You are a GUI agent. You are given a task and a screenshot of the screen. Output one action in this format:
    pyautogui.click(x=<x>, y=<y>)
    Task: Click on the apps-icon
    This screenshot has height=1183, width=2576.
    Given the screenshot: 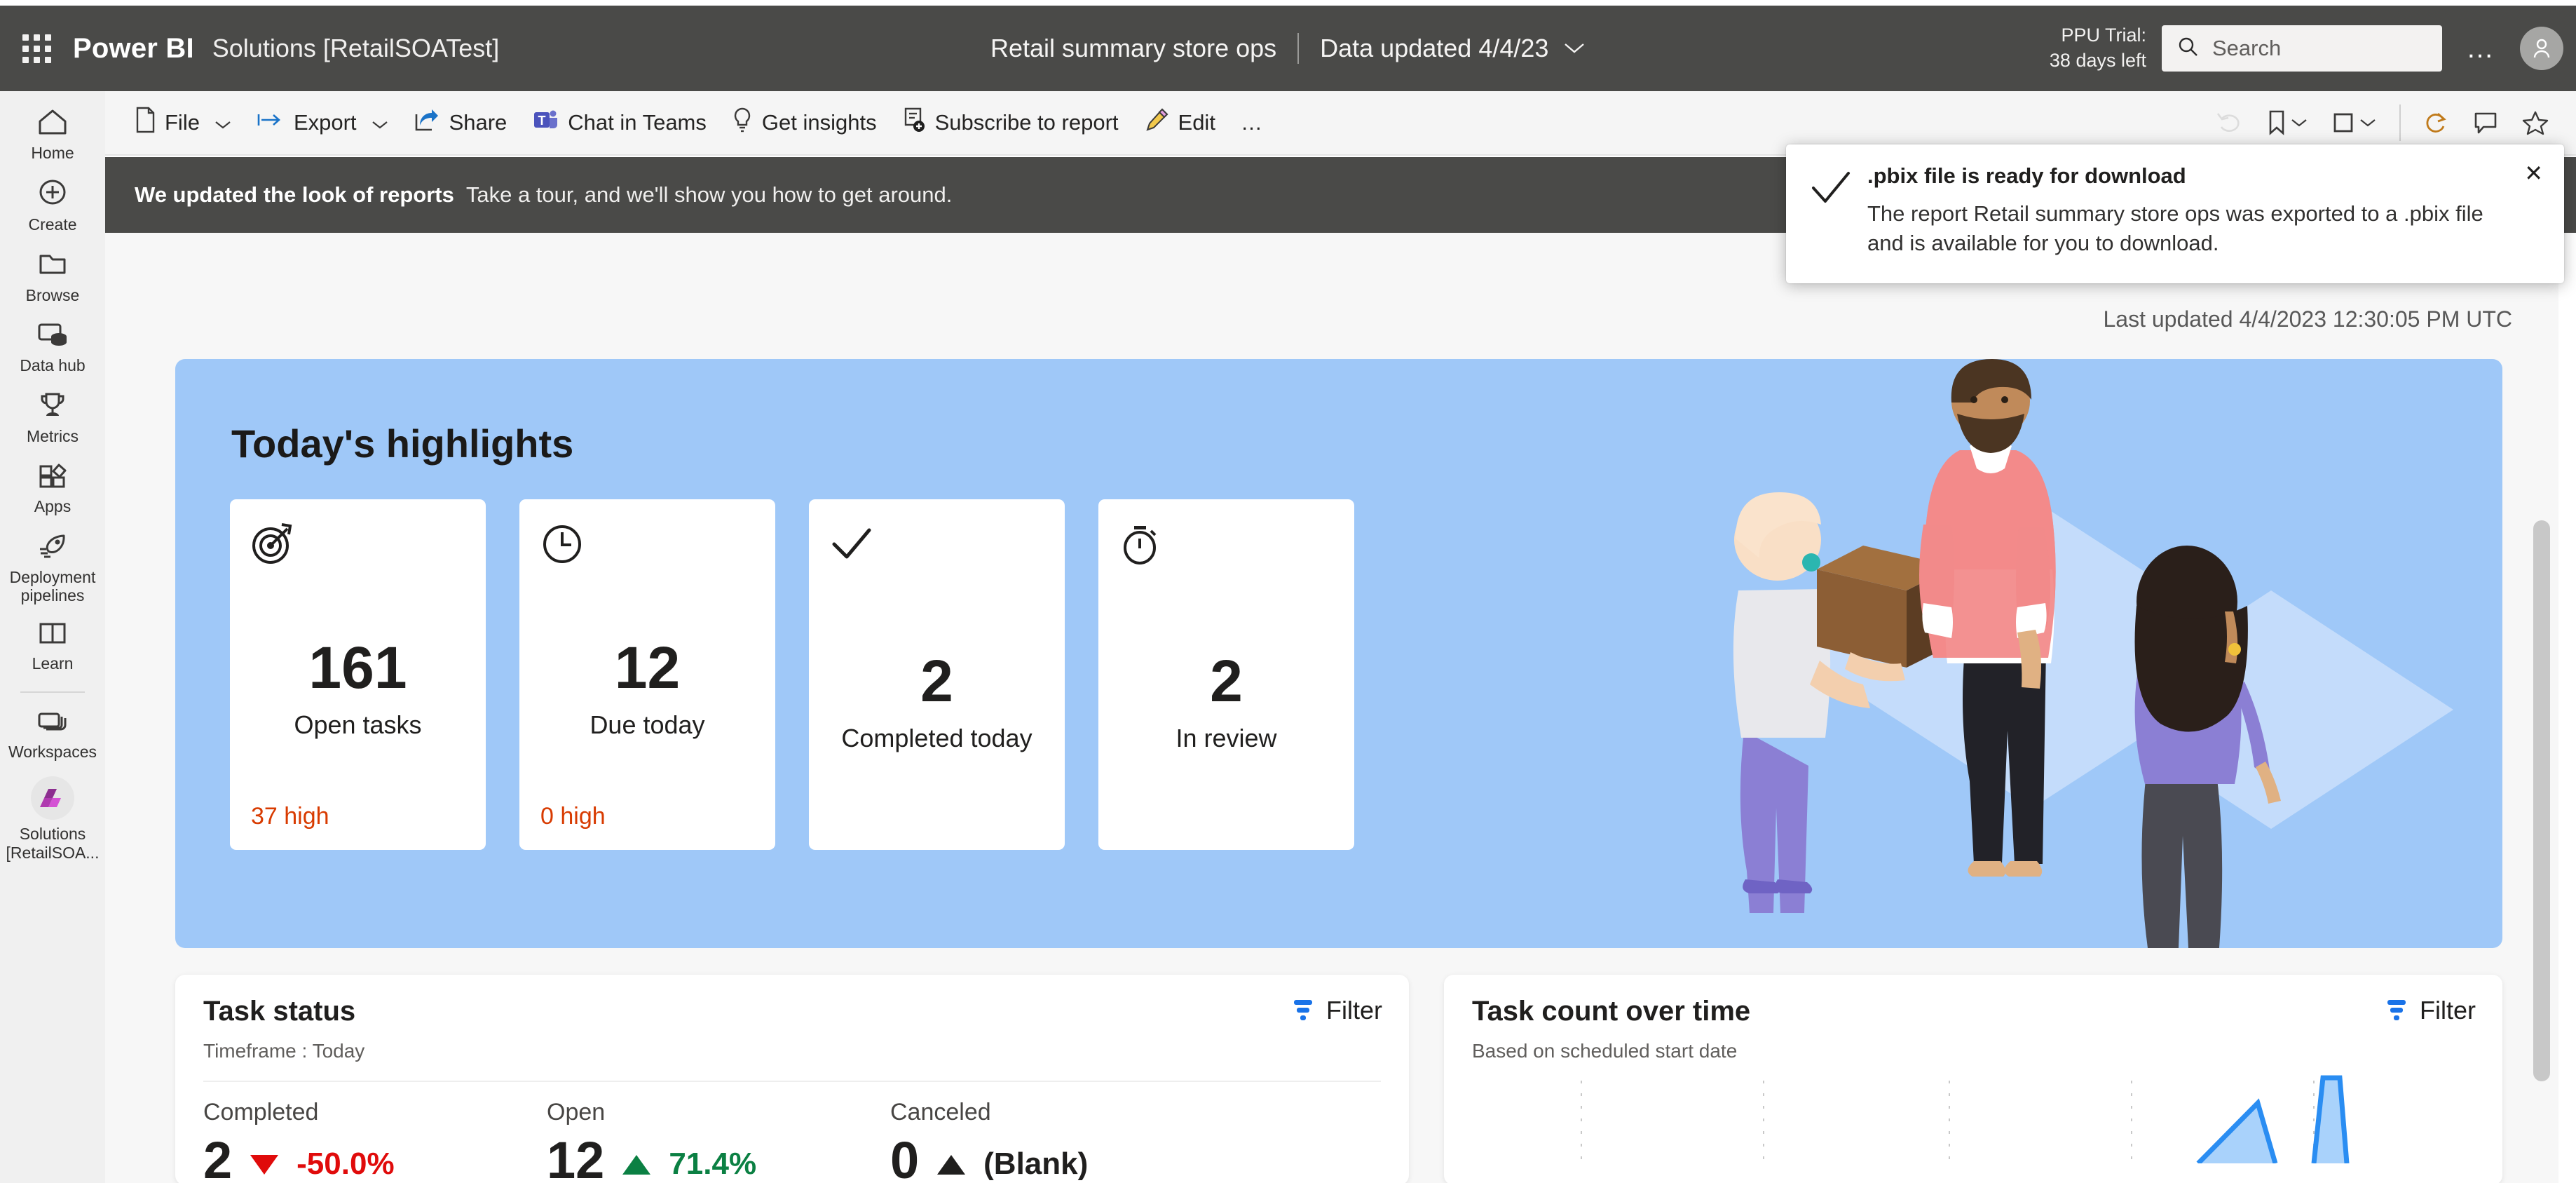 What is the action you would take?
    pyautogui.click(x=52, y=476)
    